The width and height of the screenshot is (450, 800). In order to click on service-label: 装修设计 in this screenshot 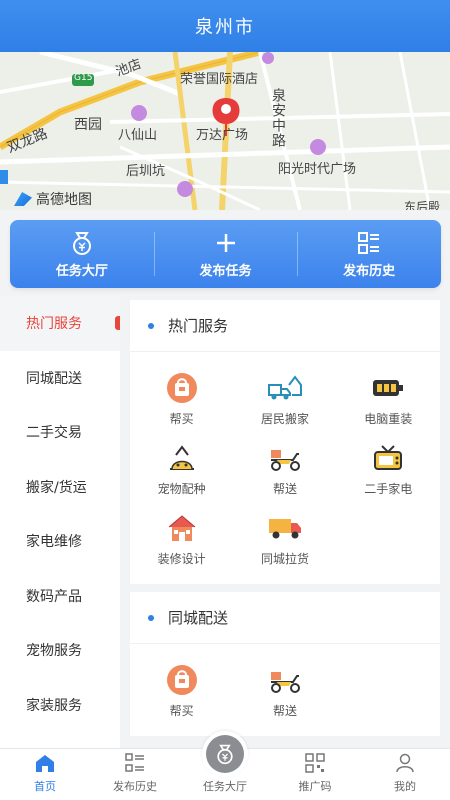, I will do `click(181, 558)`.